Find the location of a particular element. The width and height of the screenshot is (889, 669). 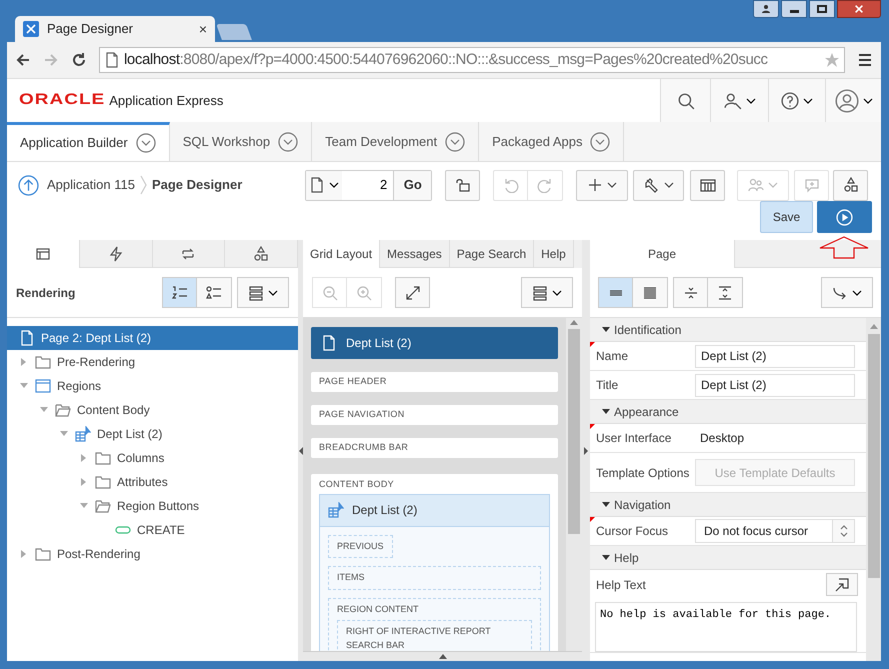

list-icon is located at coordinates (256, 292).